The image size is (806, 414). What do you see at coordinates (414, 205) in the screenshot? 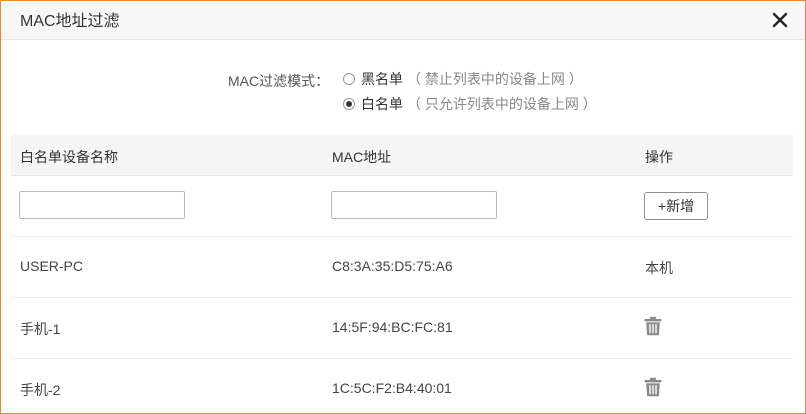
I see `mac-address-input` at bounding box center [414, 205].